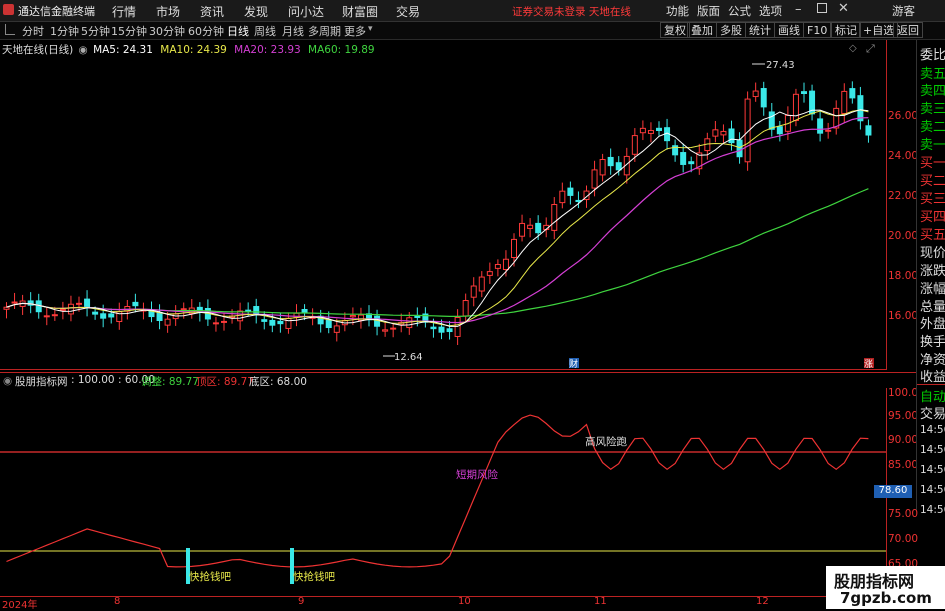 Image resolution: width=945 pixels, height=611 pixels. I want to click on menu-wenxiaoda: 问小达, so click(306, 11).